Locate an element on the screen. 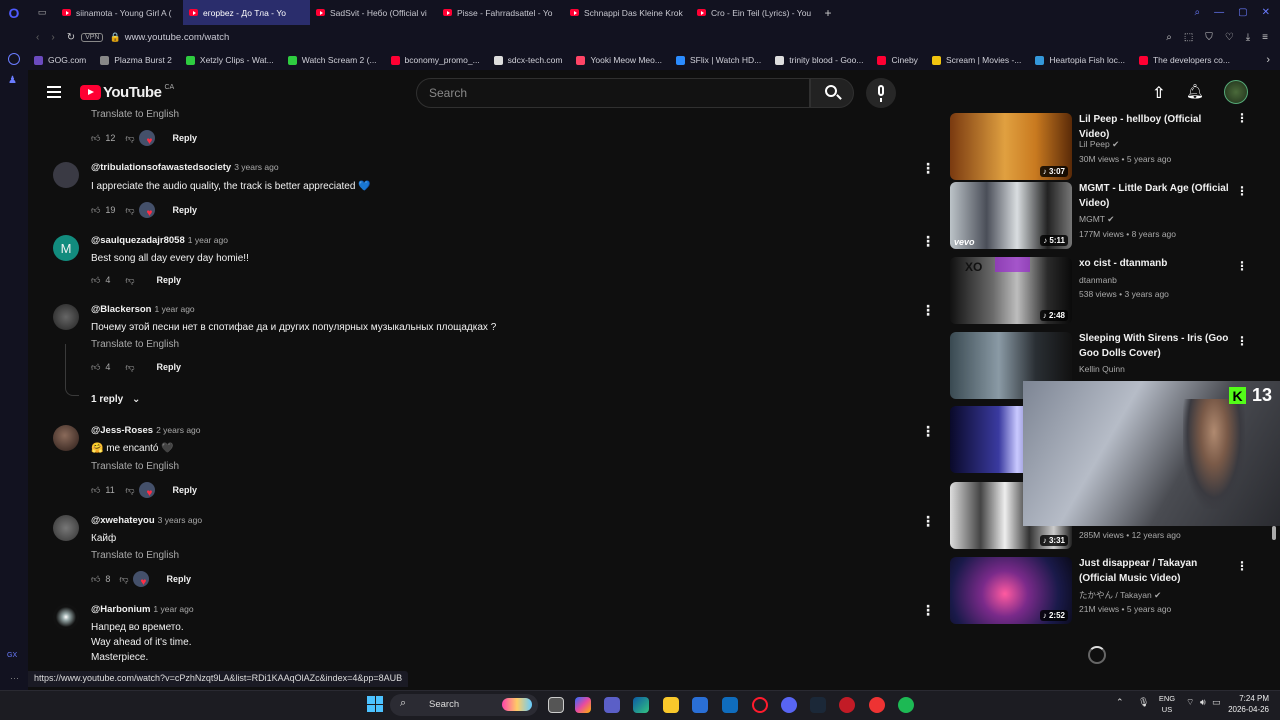 The width and height of the screenshot is (1280, 720). avatar: M is located at coordinates (66, 248).